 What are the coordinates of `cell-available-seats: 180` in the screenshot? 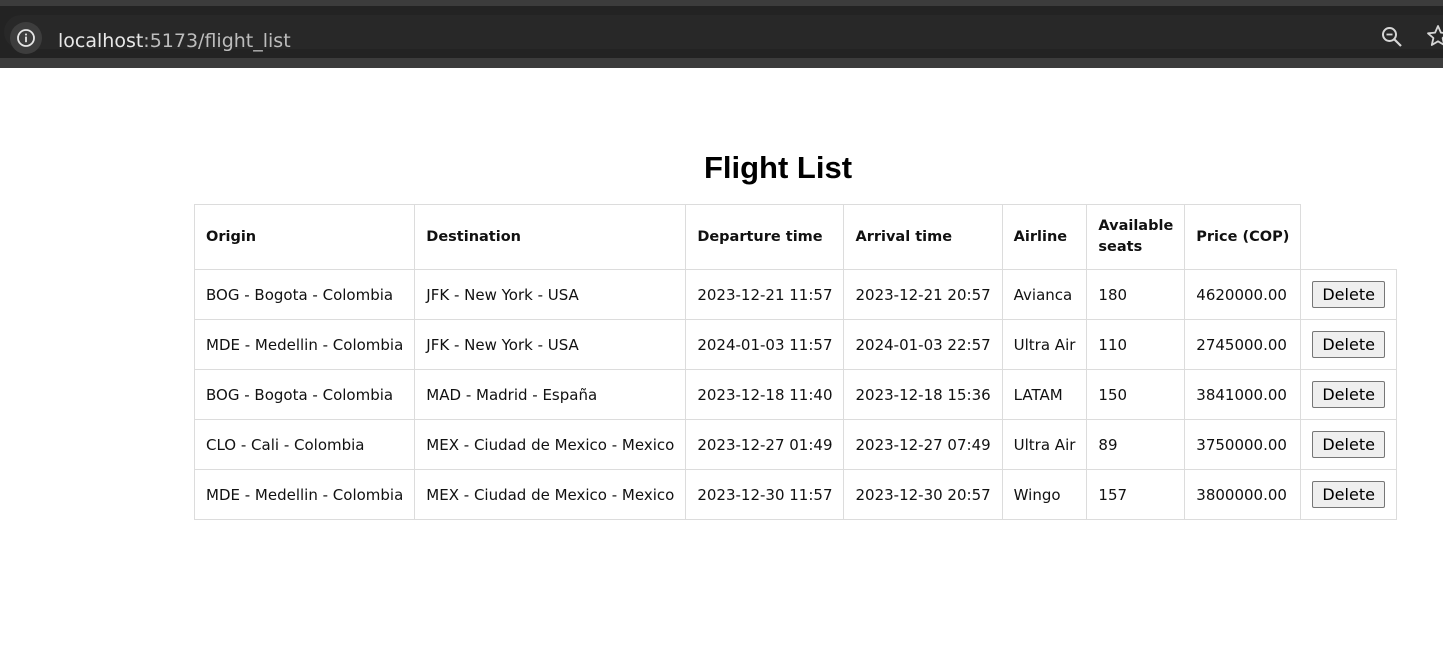 It's located at (1136, 294).